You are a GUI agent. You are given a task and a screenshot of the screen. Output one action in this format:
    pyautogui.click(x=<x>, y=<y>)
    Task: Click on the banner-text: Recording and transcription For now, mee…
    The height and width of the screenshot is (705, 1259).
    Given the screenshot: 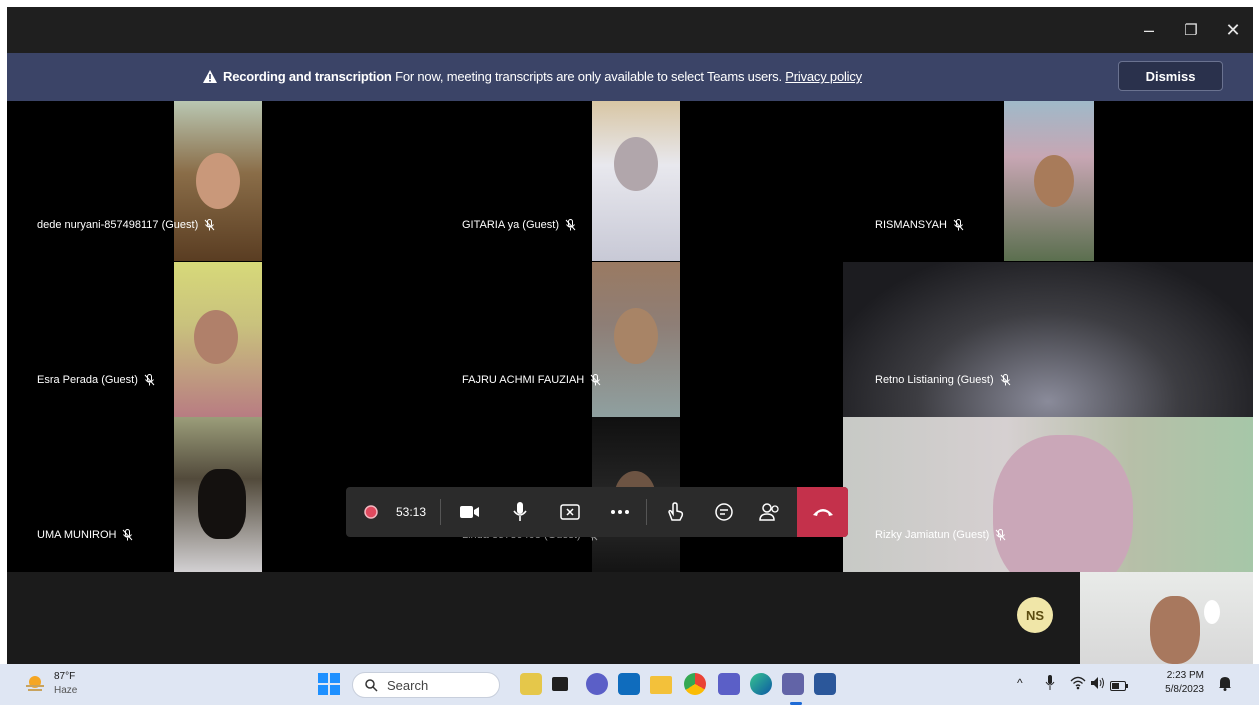 What is the action you would take?
    pyautogui.click(x=532, y=77)
    